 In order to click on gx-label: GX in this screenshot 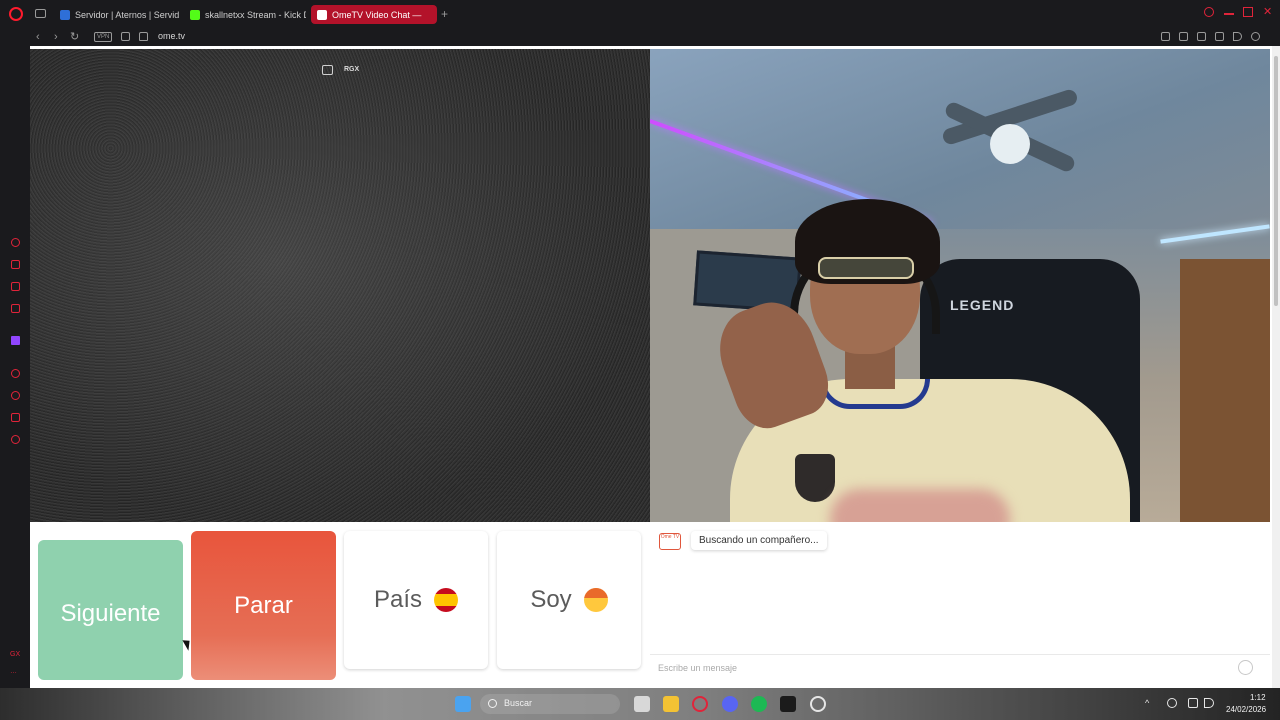, I will do `click(15, 654)`.